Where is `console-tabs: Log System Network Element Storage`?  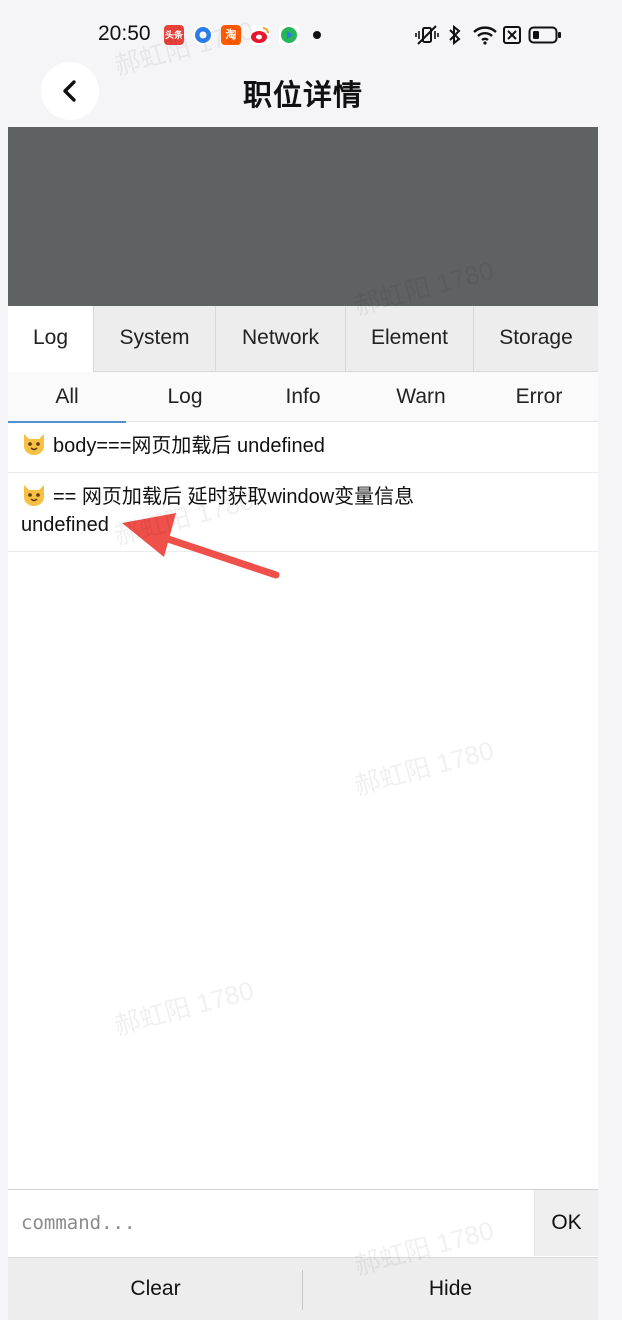 console-tabs: Log System Network Element Storage is located at coordinates (303, 339).